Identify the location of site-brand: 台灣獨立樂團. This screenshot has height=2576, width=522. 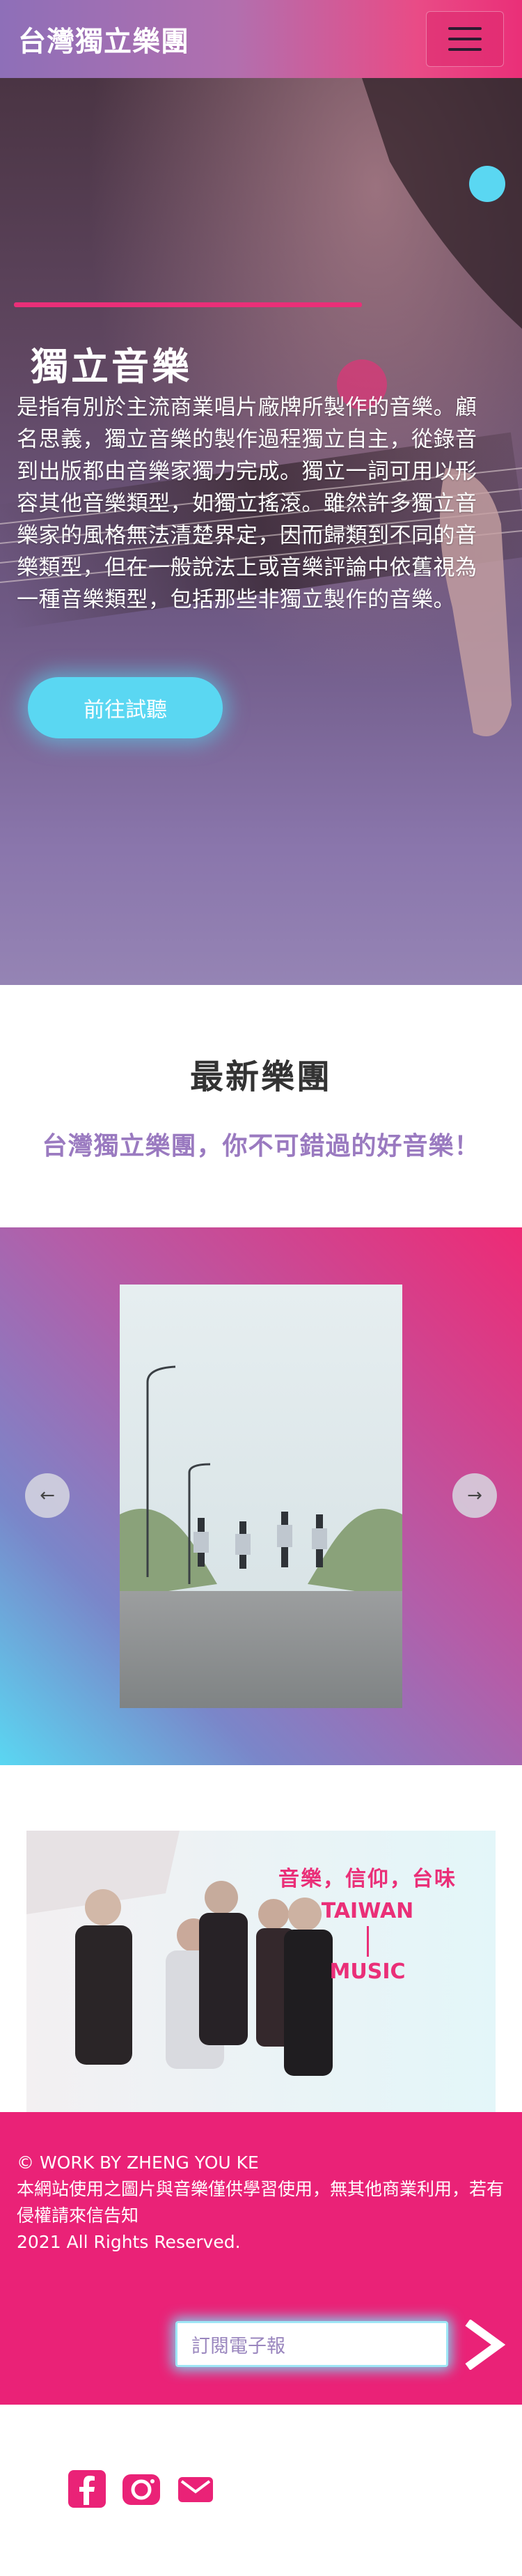
(103, 39).